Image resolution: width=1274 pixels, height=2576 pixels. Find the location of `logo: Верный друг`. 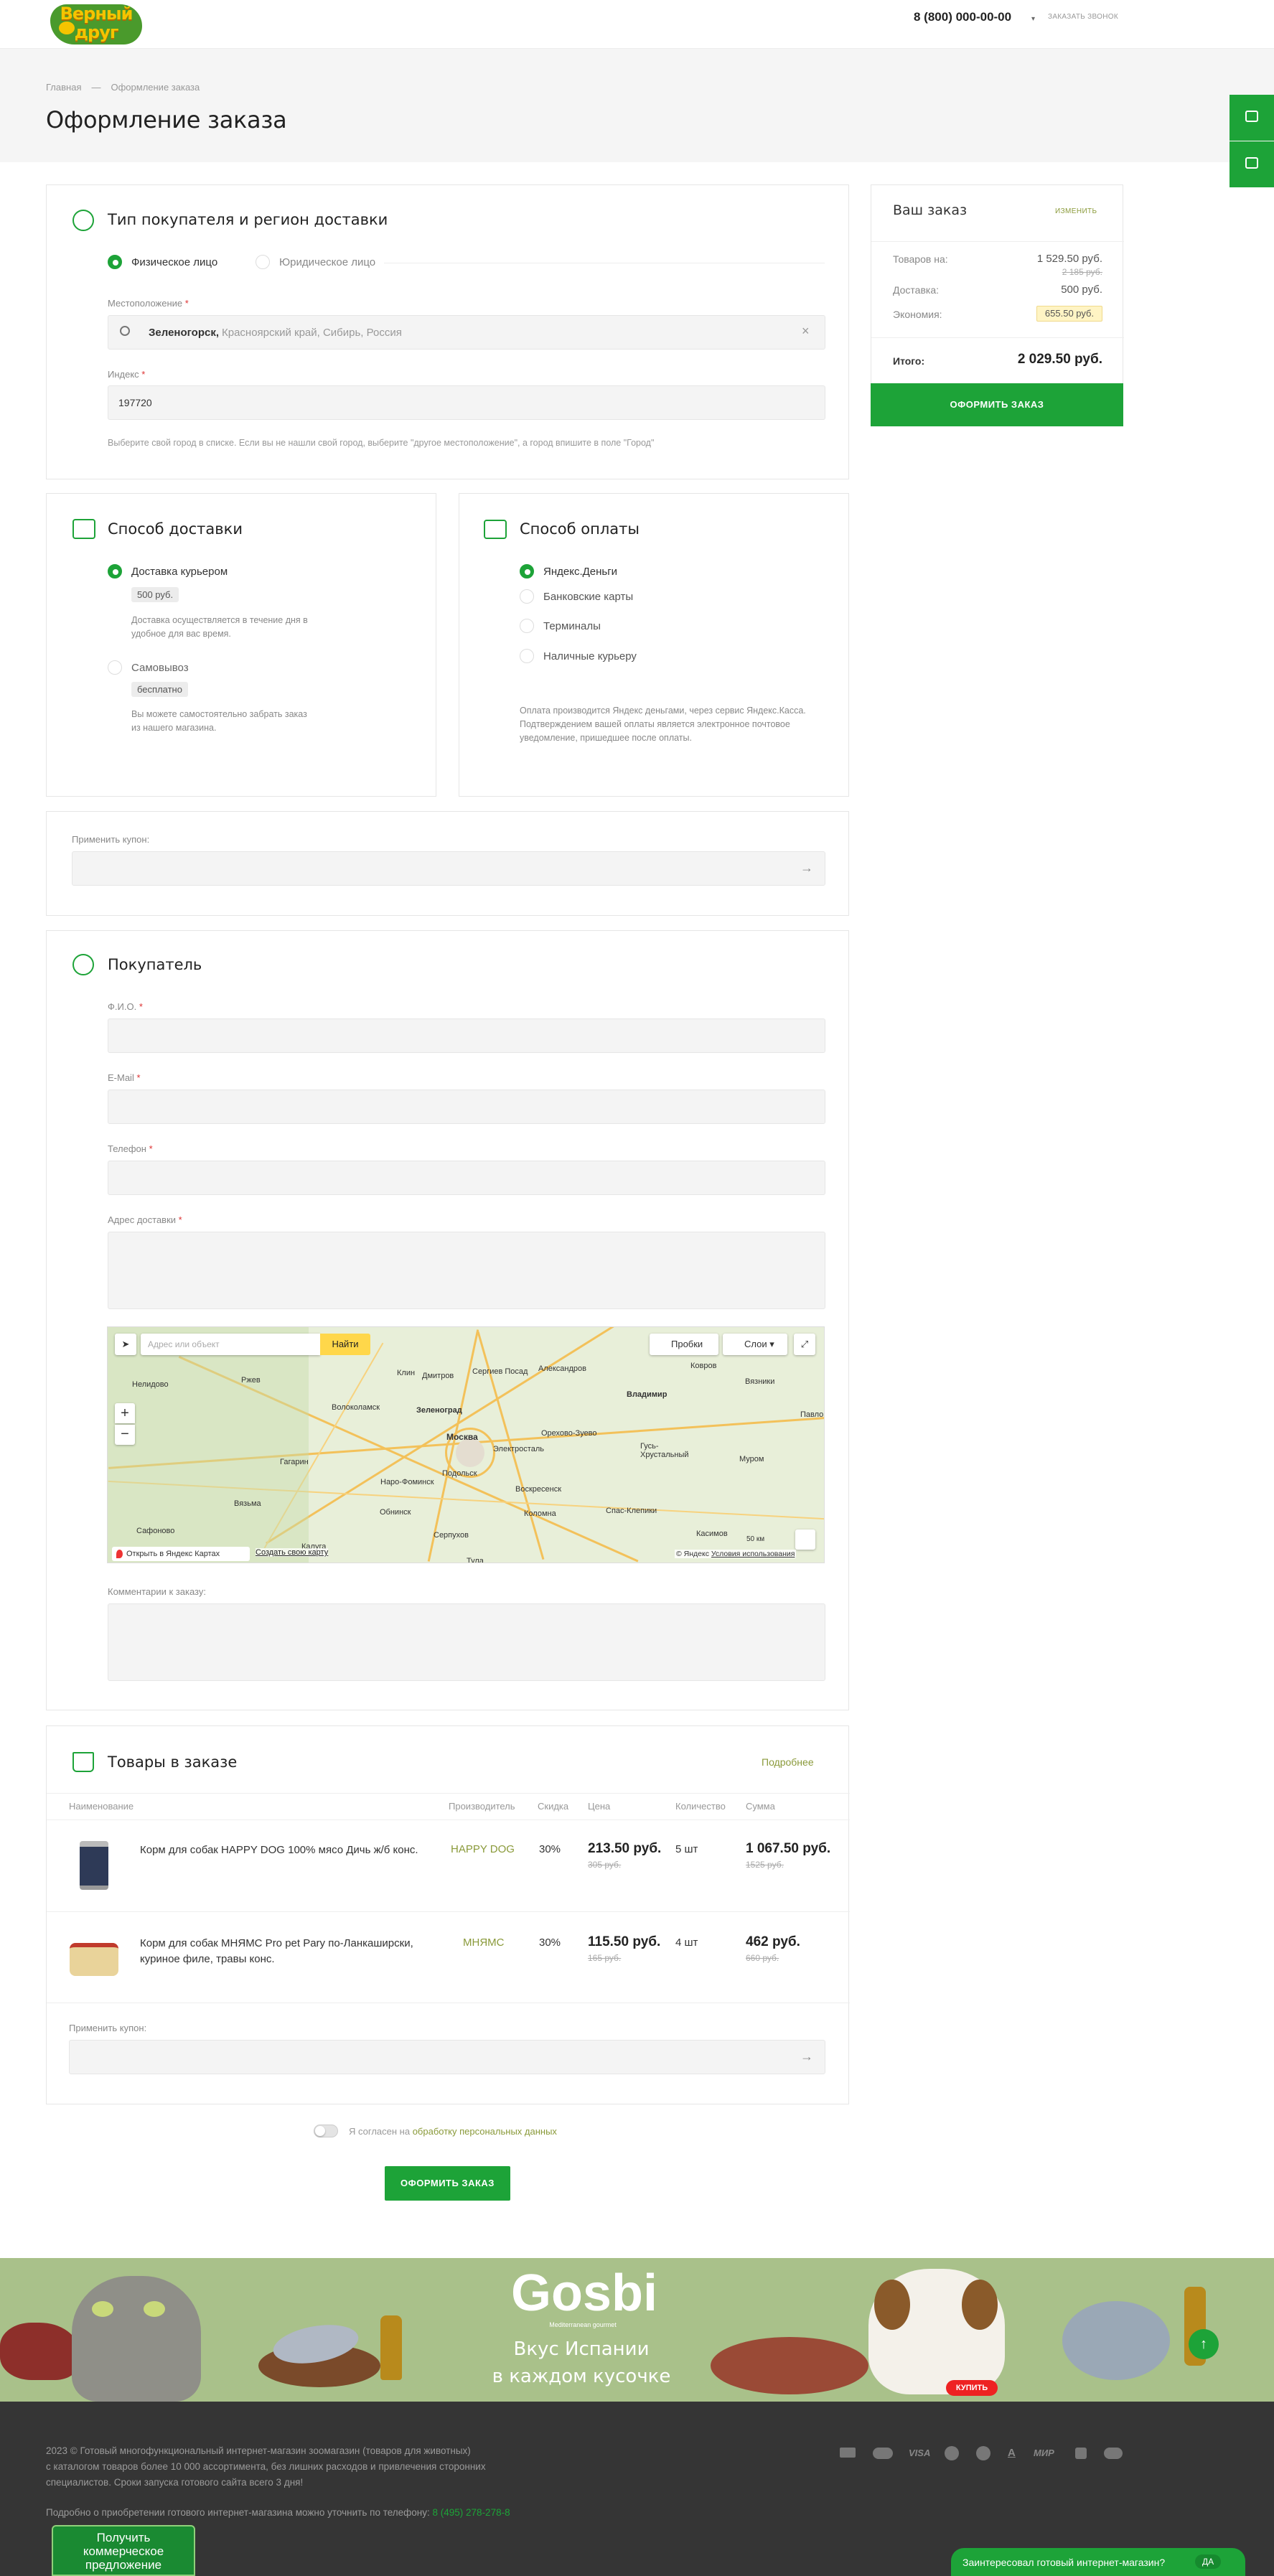

logo: Верный друг is located at coordinates (96, 24).